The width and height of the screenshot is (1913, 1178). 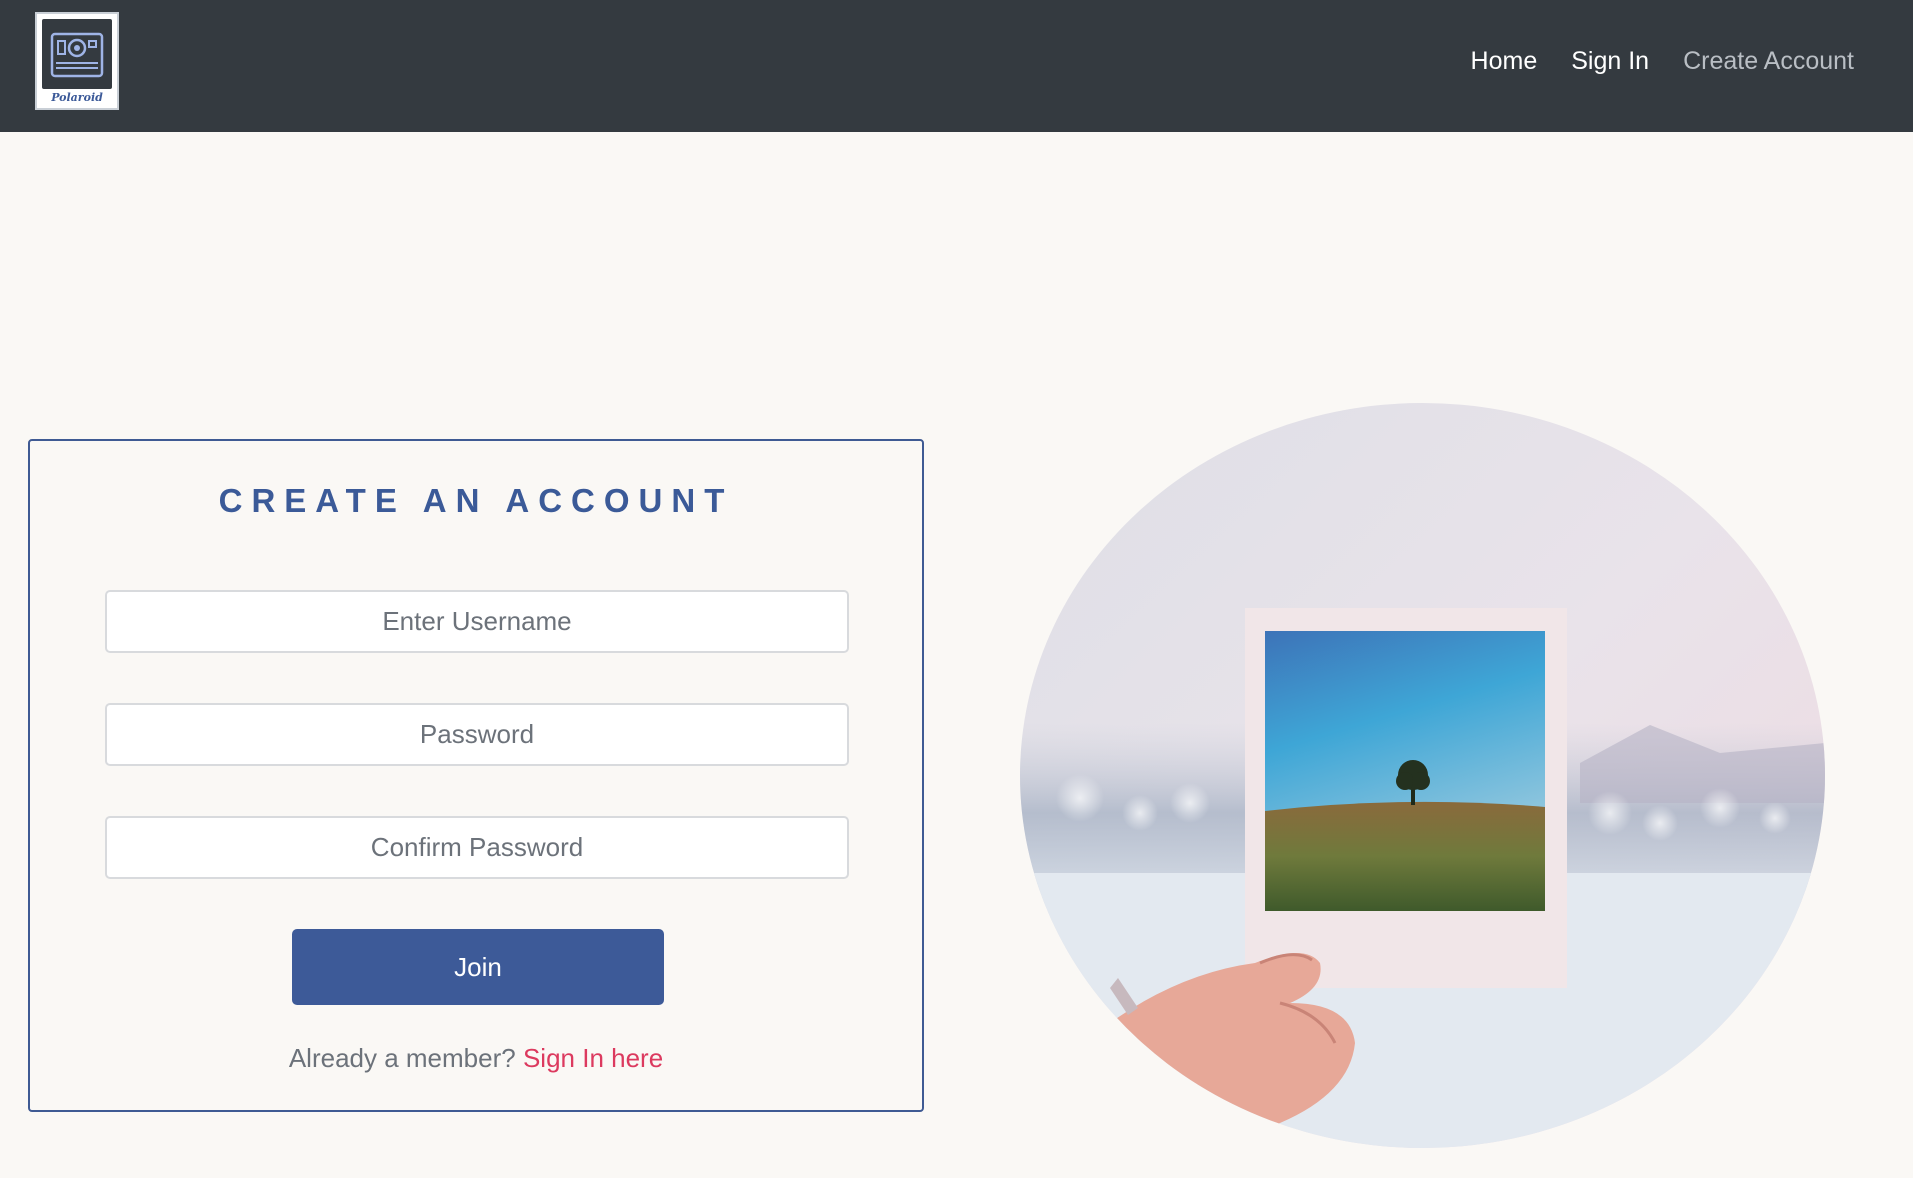 I want to click on card-title: CREATE AN ACCOUNT, so click(x=476, y=500).